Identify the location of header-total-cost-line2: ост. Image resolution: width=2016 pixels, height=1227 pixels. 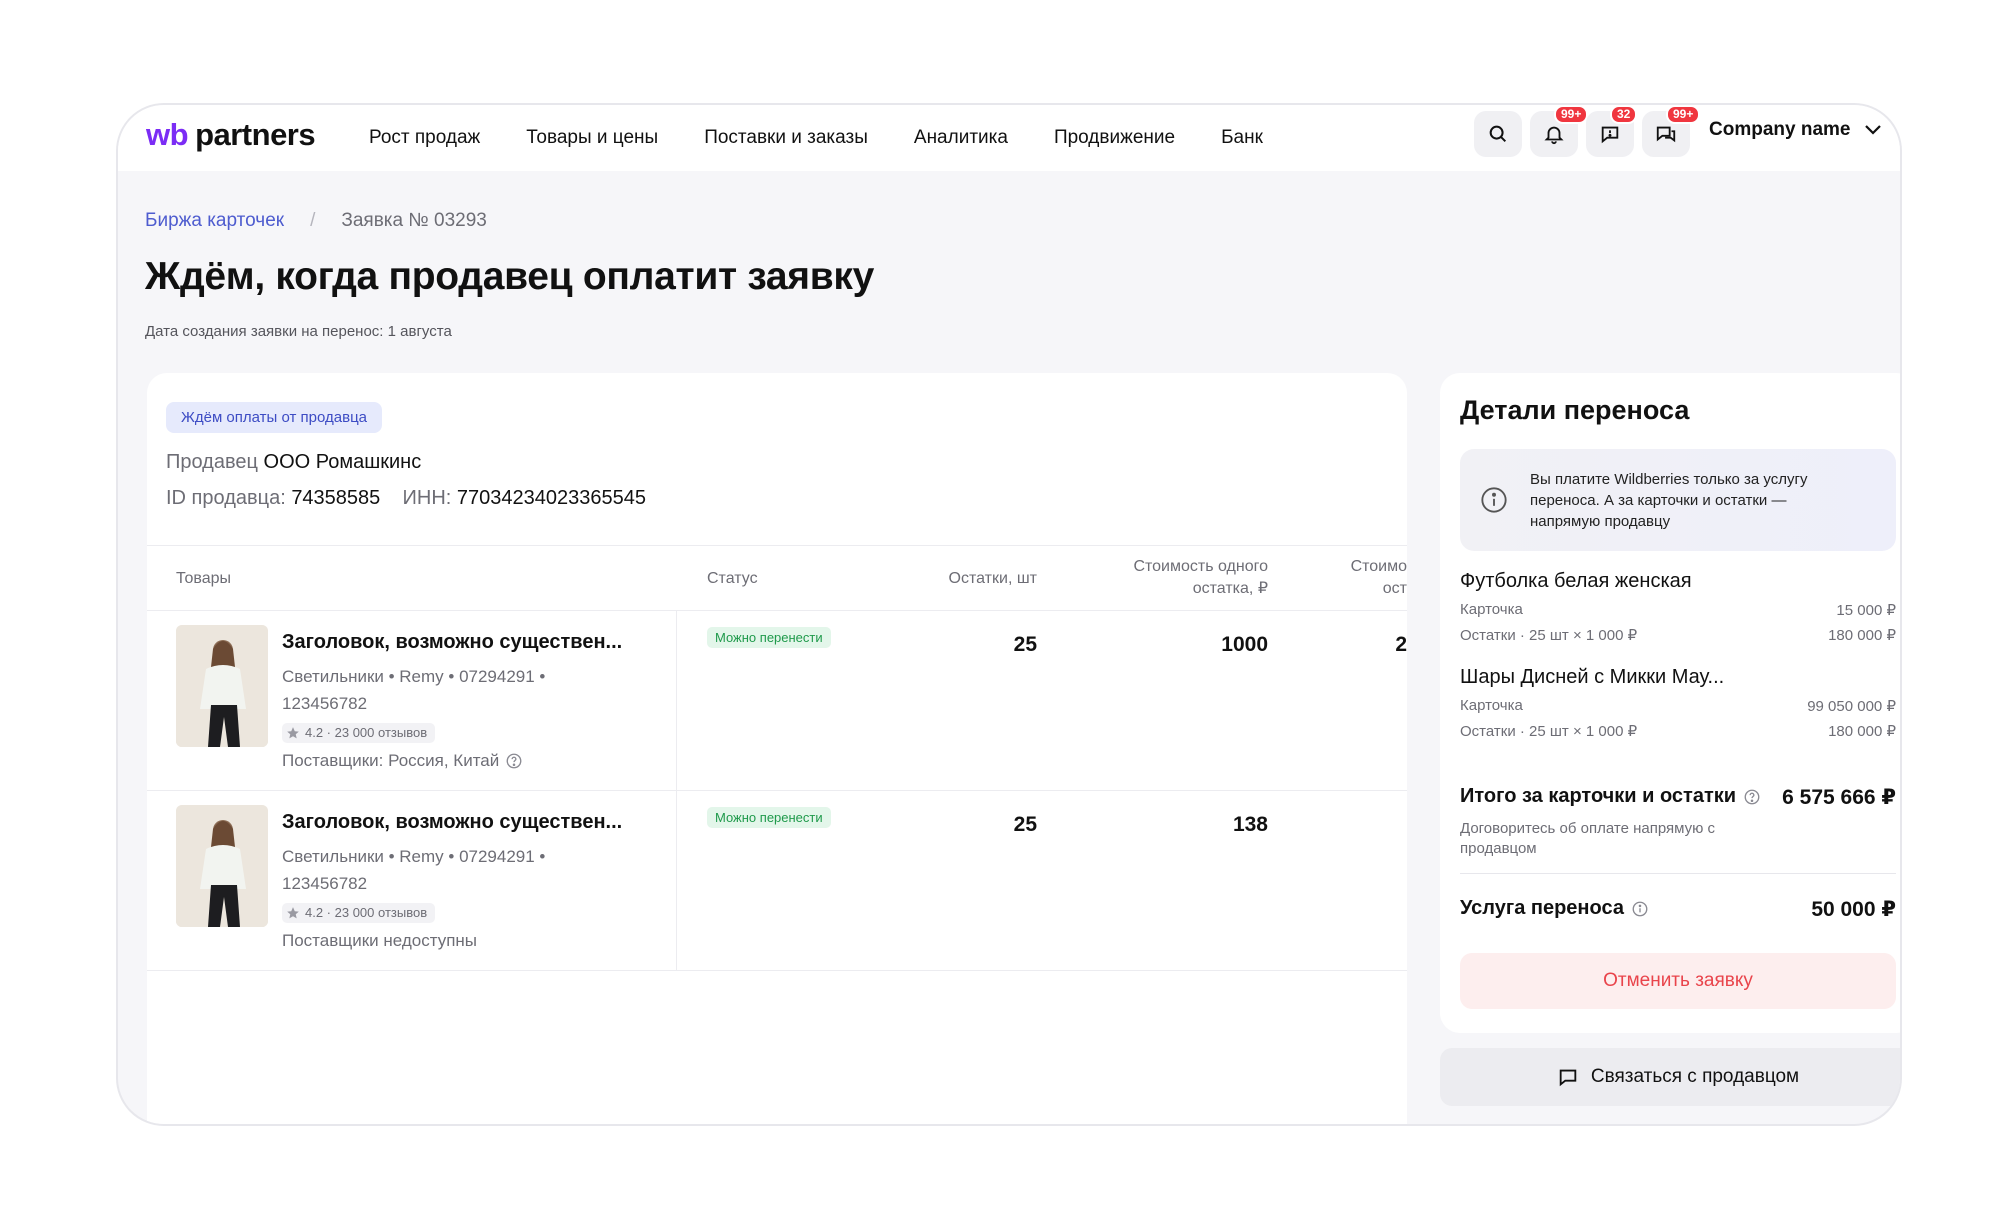
(1394, 588).